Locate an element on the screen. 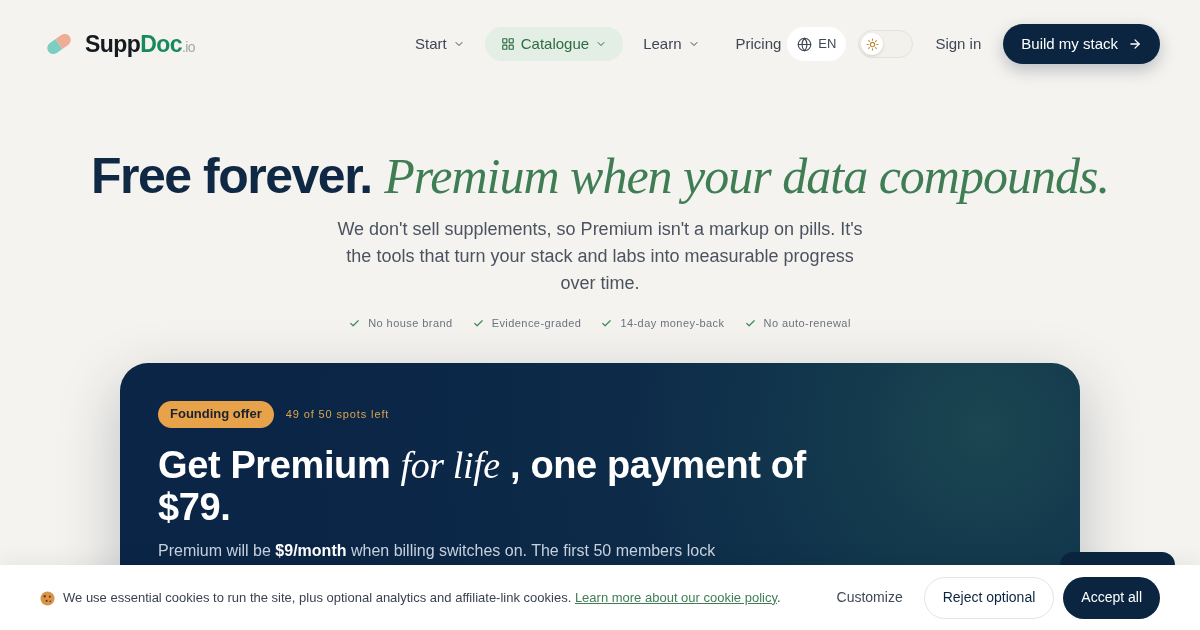  feature-label: 14-day money-back is located at coordinates (672, 323).